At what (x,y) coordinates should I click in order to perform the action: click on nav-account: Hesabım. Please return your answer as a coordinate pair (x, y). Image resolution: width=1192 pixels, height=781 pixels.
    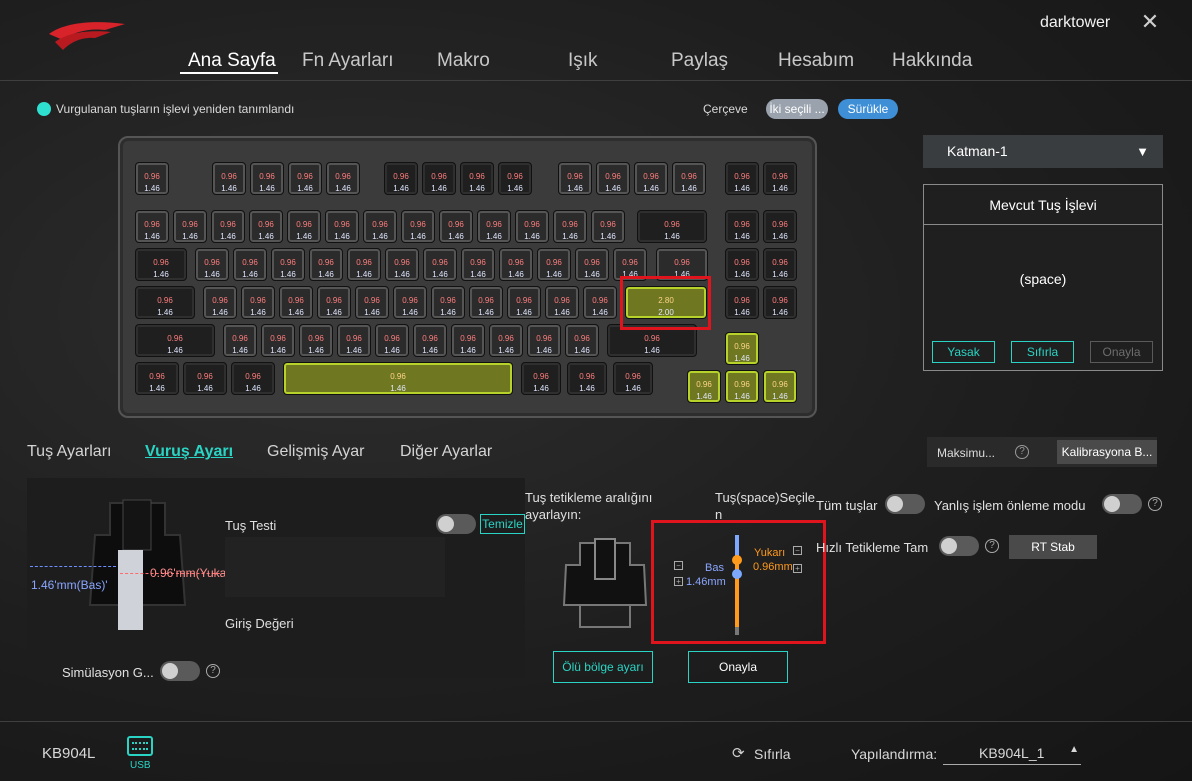
    Looking at the image, I should click on (816, 61).